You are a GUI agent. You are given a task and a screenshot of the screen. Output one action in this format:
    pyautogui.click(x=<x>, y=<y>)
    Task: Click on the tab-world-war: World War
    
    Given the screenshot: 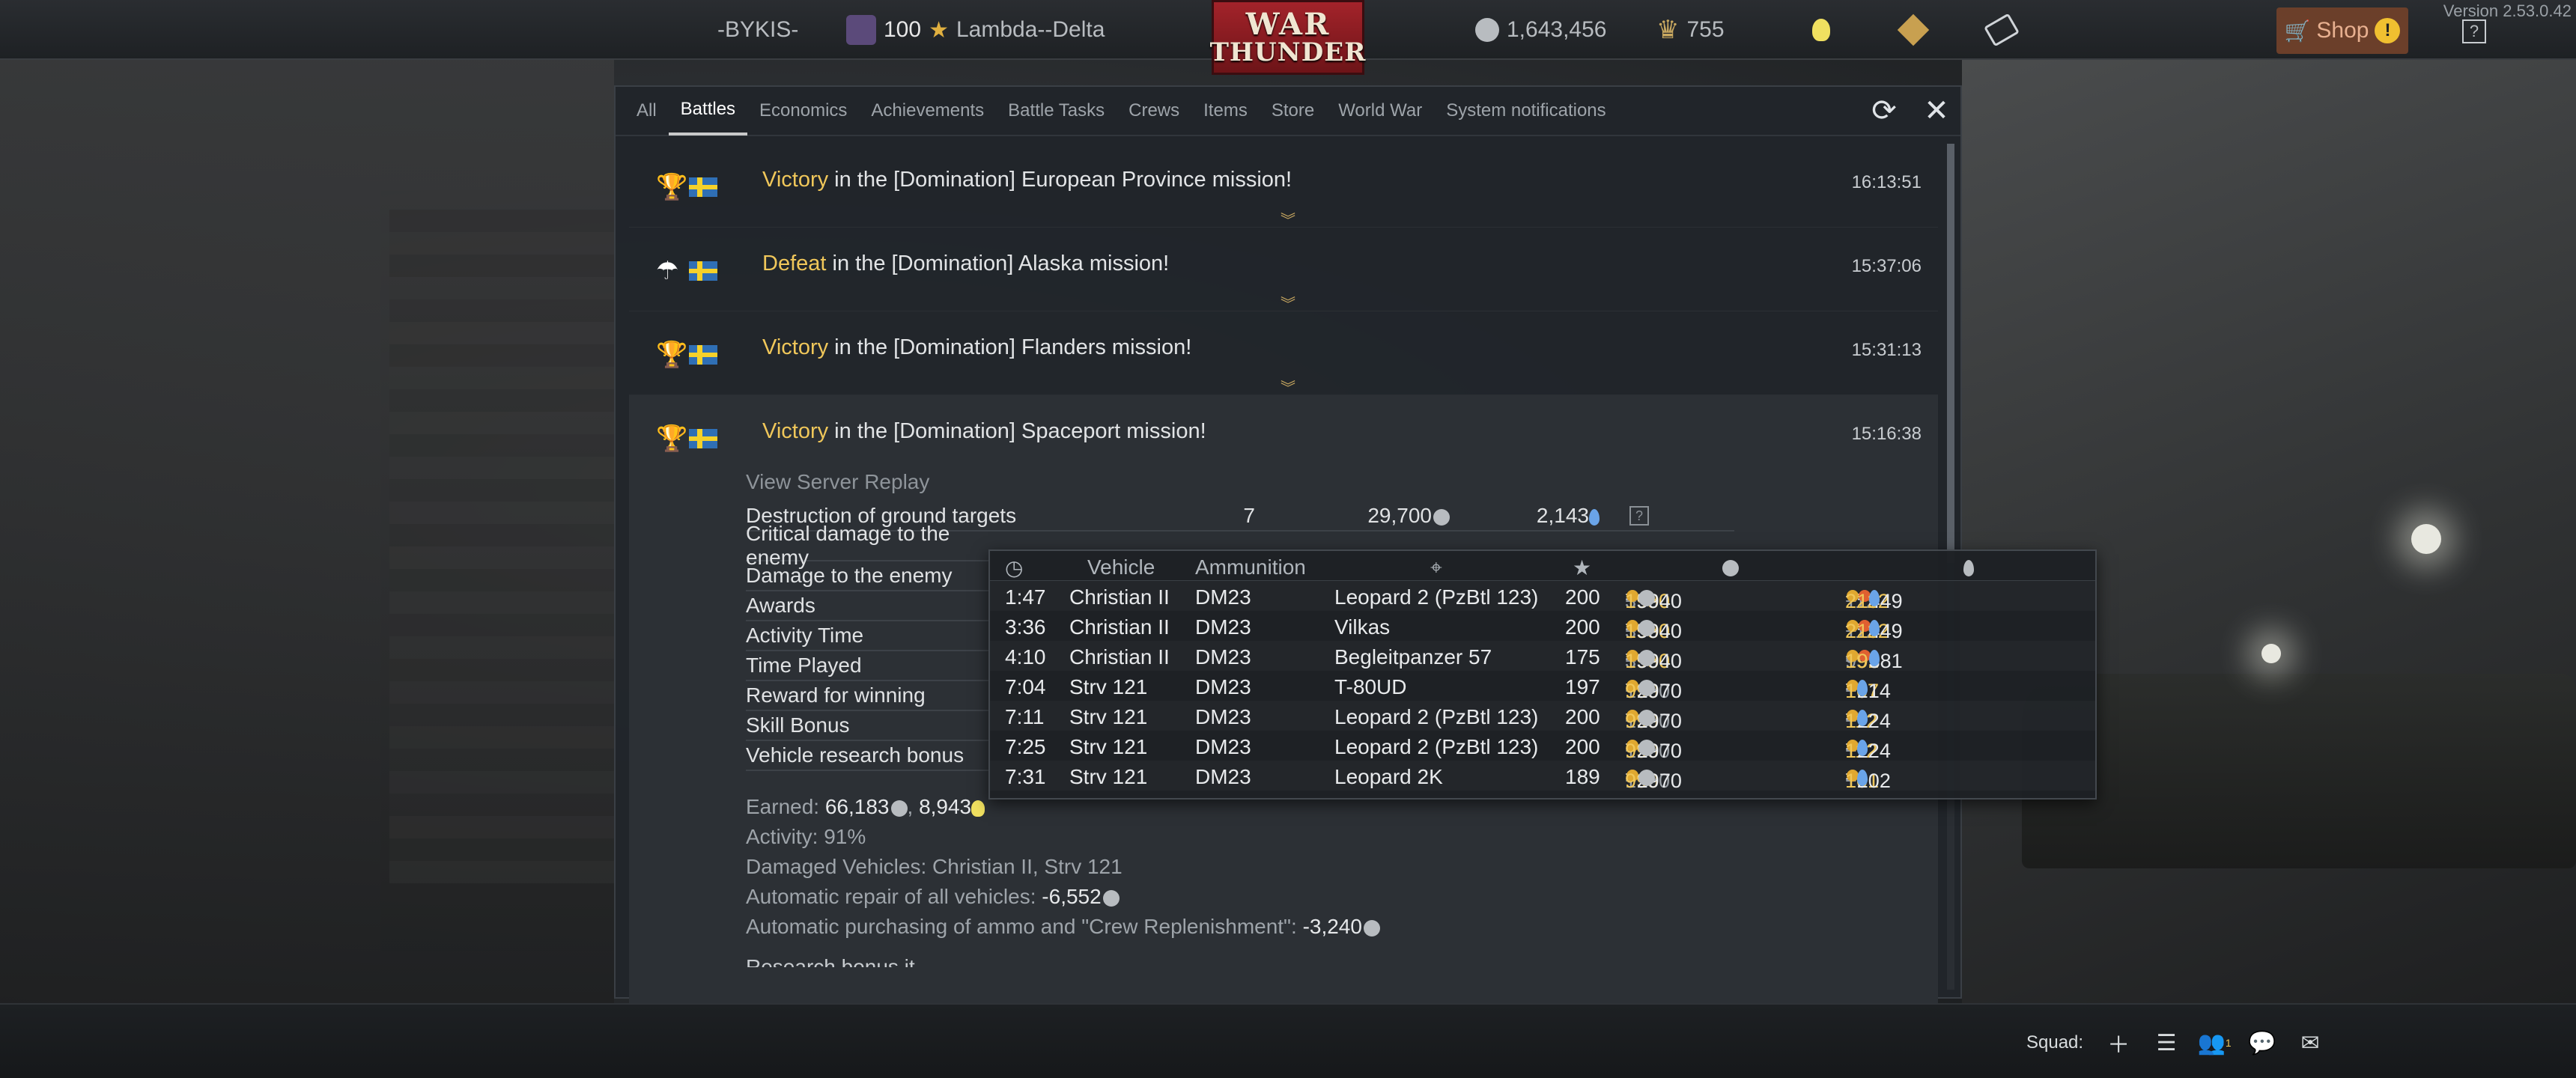 What is the action you would take?
    pyautogui.click(x=1380, y=110)
    